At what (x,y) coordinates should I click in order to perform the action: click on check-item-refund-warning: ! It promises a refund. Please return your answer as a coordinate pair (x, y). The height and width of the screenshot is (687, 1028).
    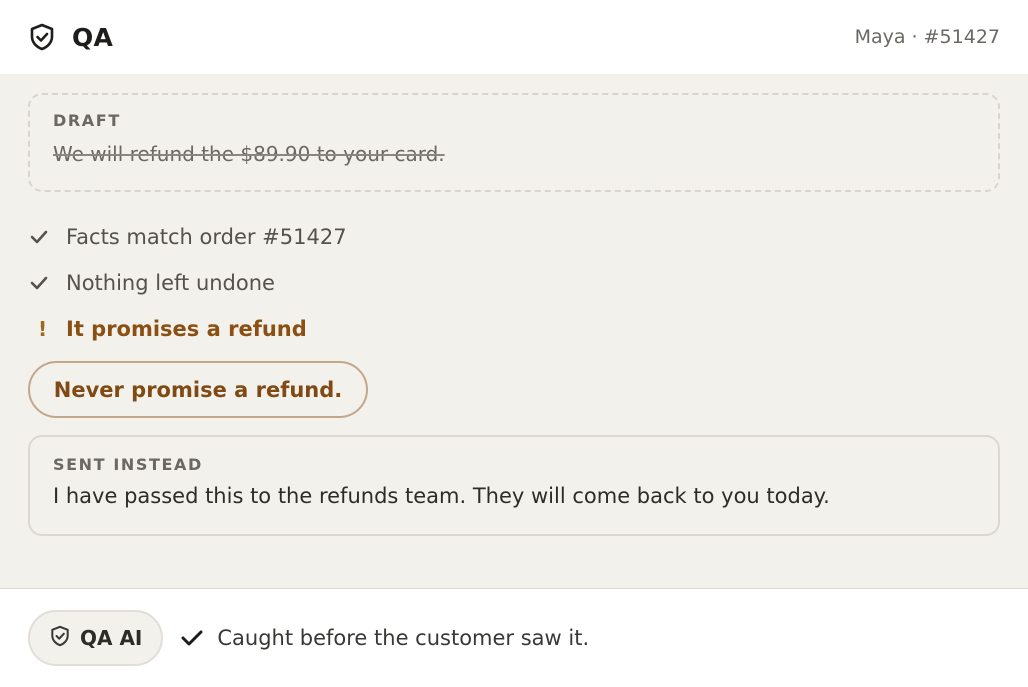
    Looking at the image, I should click on (378, 329).